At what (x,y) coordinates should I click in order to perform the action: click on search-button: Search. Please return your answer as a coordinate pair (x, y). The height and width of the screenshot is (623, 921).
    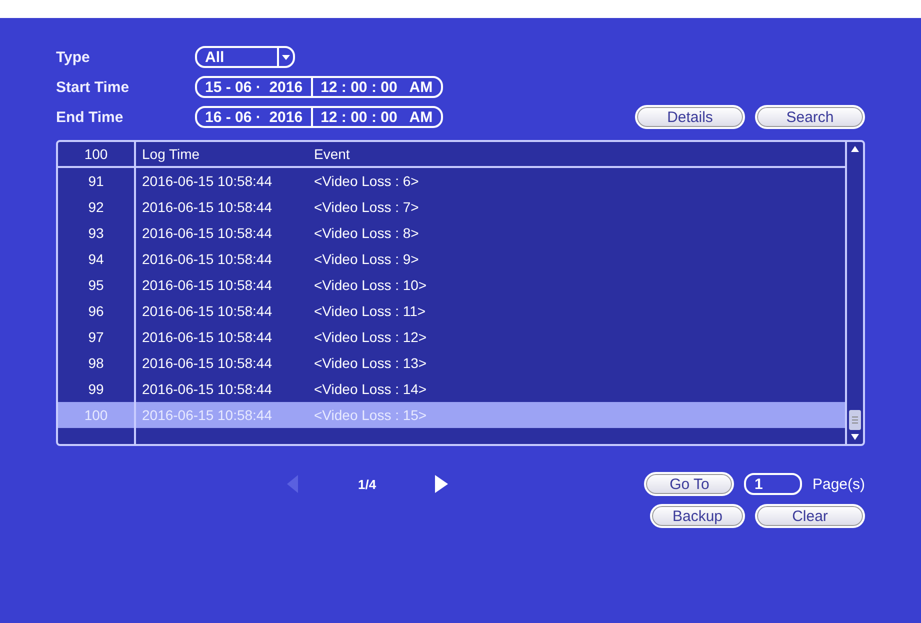
    Looking at the image, I should click on (810, 117).